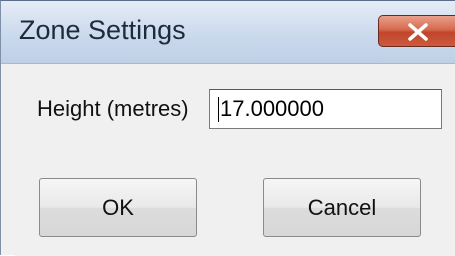 Image resolution: width=455 pixels, height=256 pixels. Describe the element at coordinates (325, 109) in the screenshot. I see `height-input` at that location.